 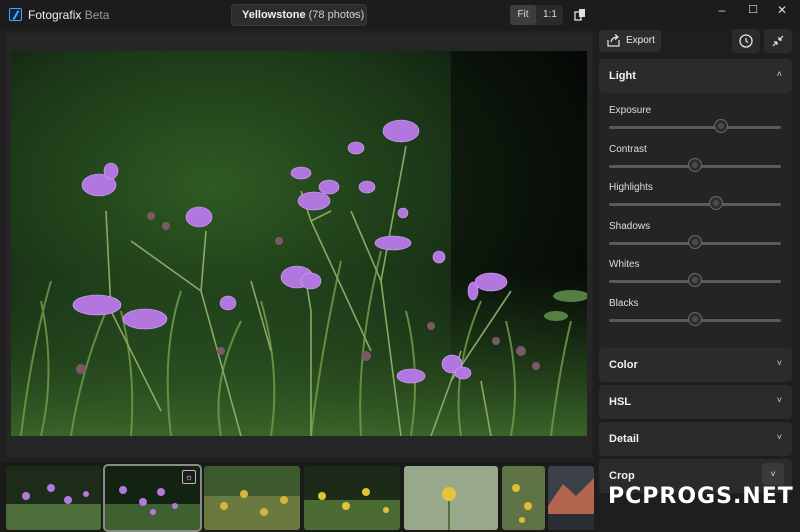 I want to click on collapse-panel-button, so click(x=778, y=41).